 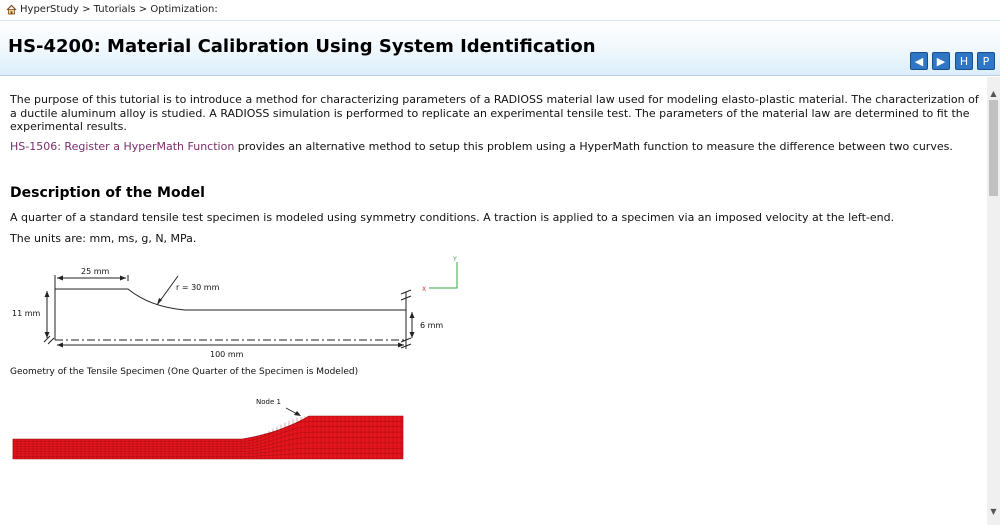 What do you see at coordinates (235, 307) in the screenshot?
I see `geometry-figure: 25 mm r = 30 mm 11 mm 6 mm 100 mm Y X` at bounding box center [235, 307].